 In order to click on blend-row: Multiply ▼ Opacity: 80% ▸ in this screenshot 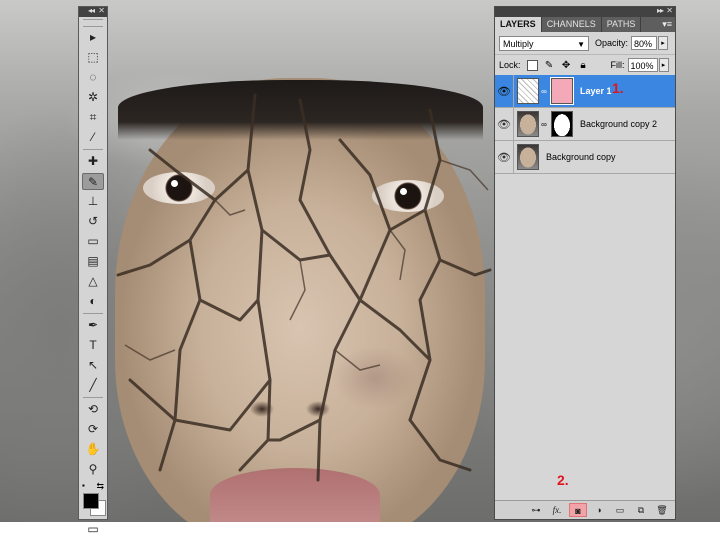, I will do `click(585, 43)`.